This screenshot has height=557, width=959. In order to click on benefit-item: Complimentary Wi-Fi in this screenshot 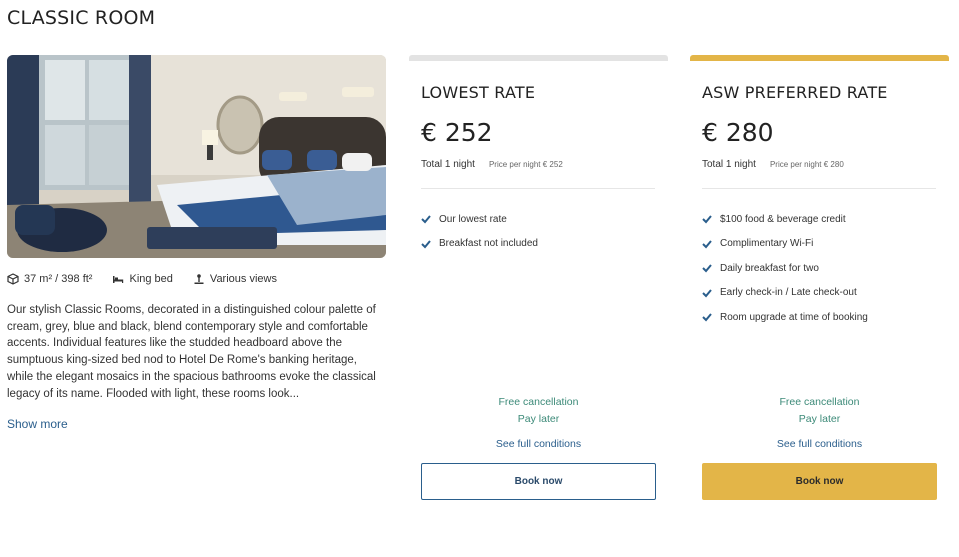, I will do `click(785, 244)`.